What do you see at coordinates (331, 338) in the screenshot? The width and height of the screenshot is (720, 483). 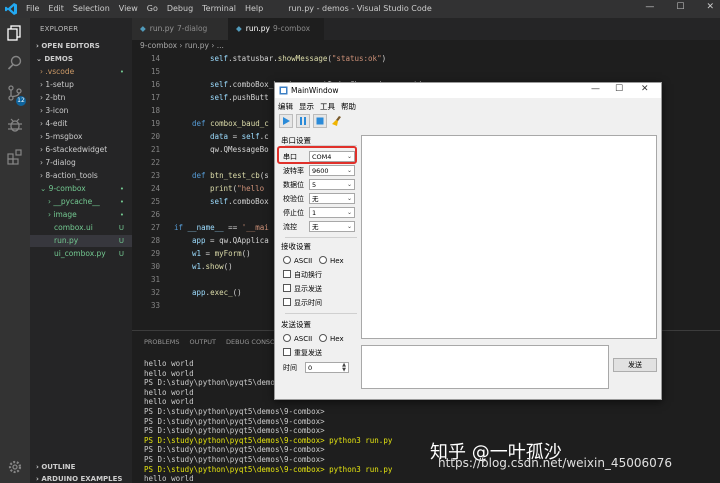 I see `send-hex-radio: Hex` at bounding box center [331, 338].